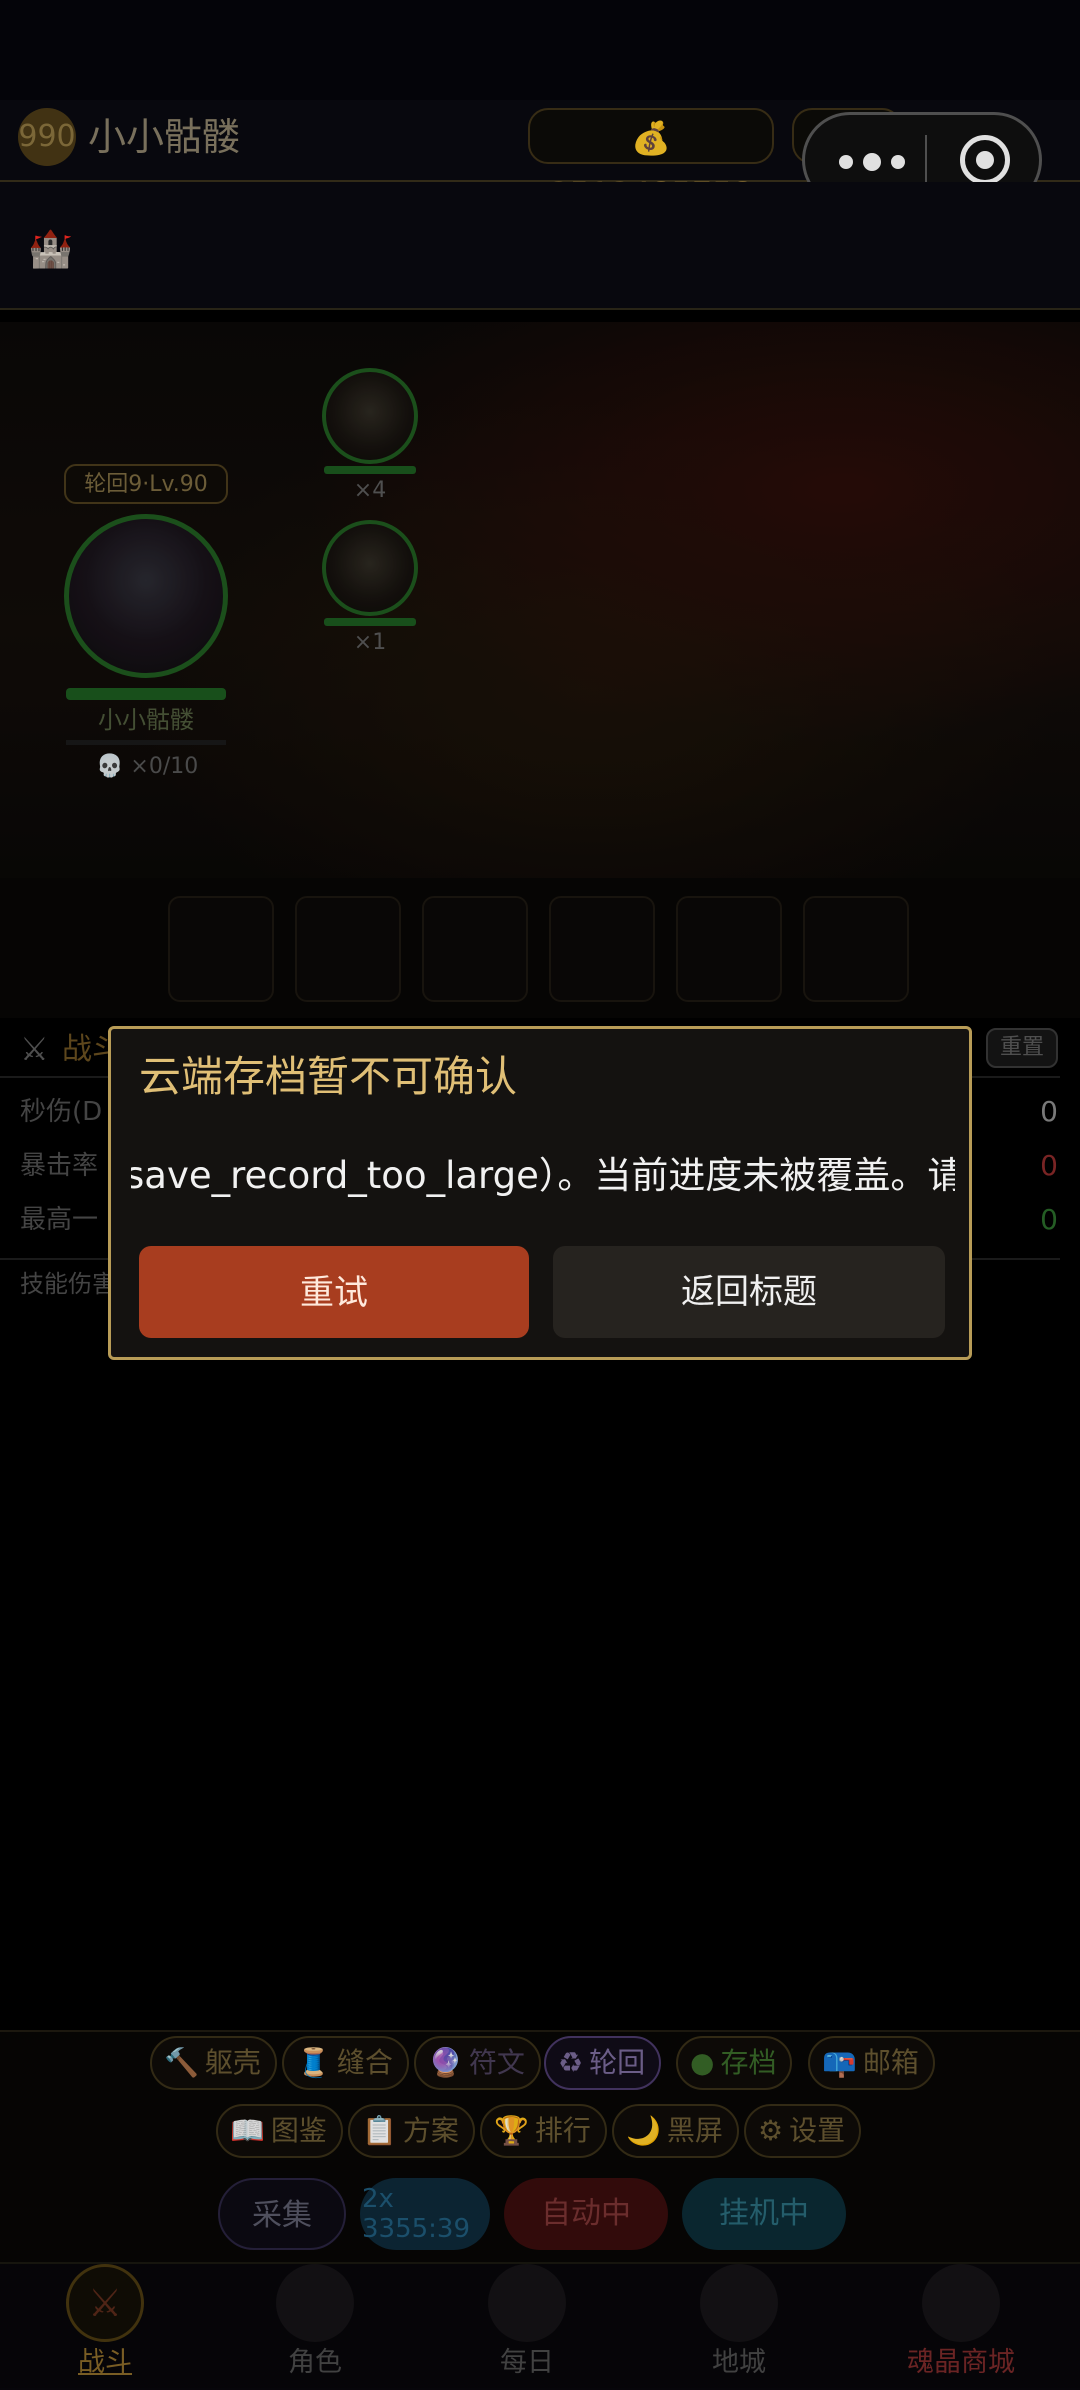 This screenshot has height=2390, width=1080. Describe the element at coordinates (315, 2362) in the screenshot. I see `nav-label: 角色` at that location.